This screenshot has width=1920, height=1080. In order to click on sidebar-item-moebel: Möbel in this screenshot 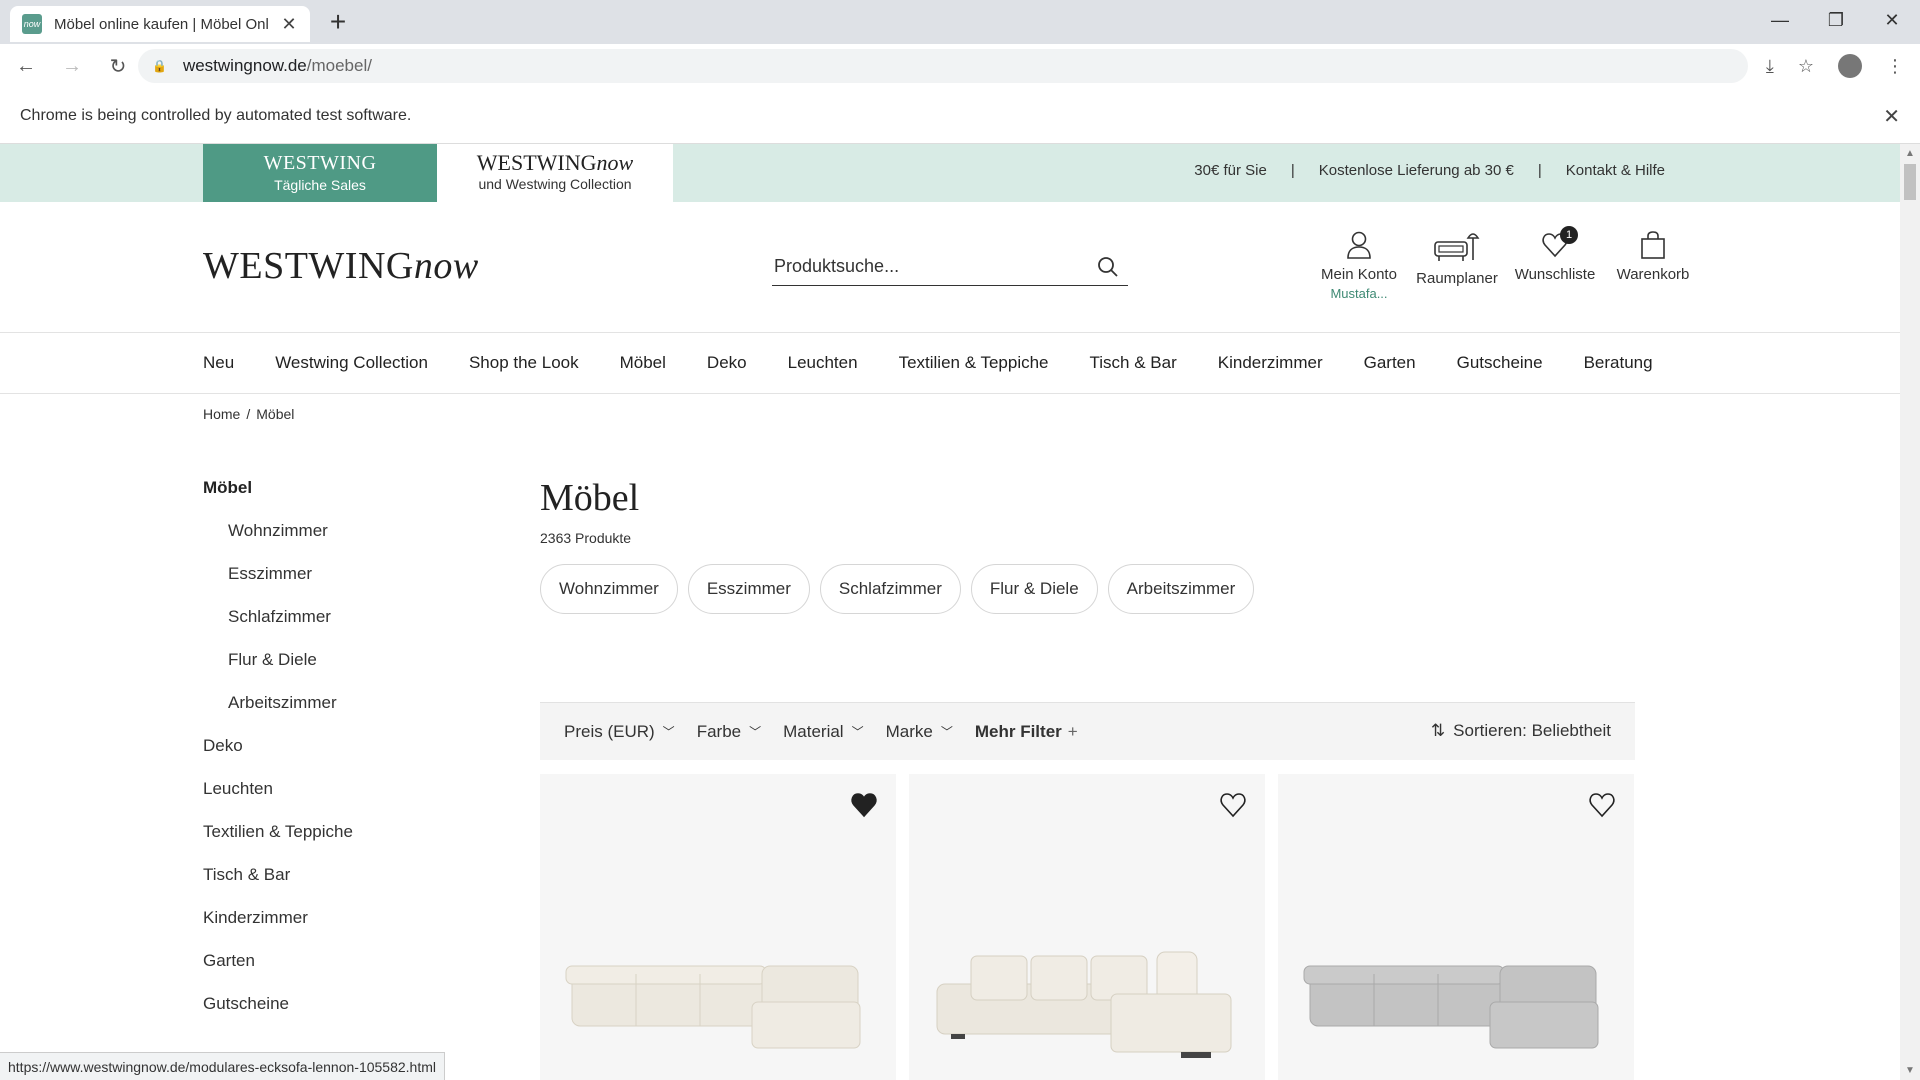, I will do `click(353, 497)`.